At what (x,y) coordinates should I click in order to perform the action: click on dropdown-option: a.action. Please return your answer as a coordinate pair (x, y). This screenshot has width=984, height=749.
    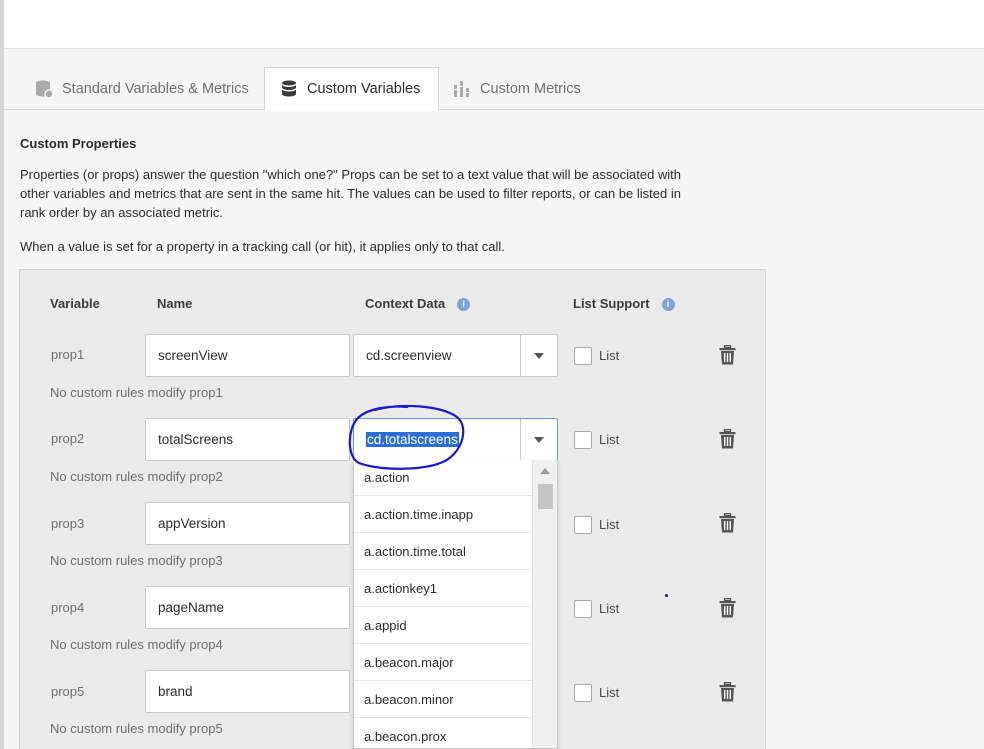
    Looking at the image, I should click on (443, 478).